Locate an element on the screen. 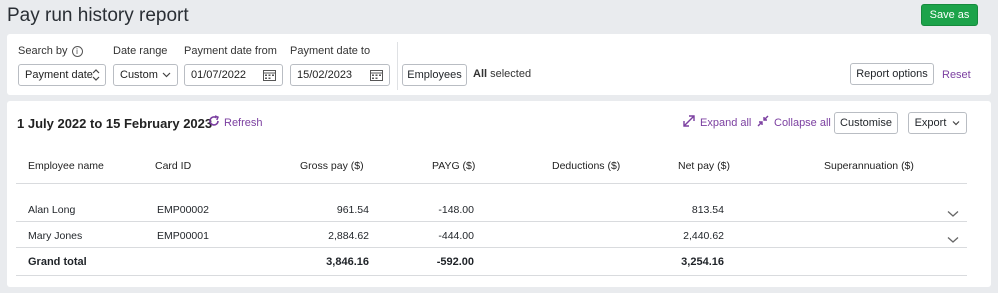 Image resolution: width=998 pixels, height=293 pixels. payment-date-from-input: 01/07/2022 is located at coordinates (233, 75).